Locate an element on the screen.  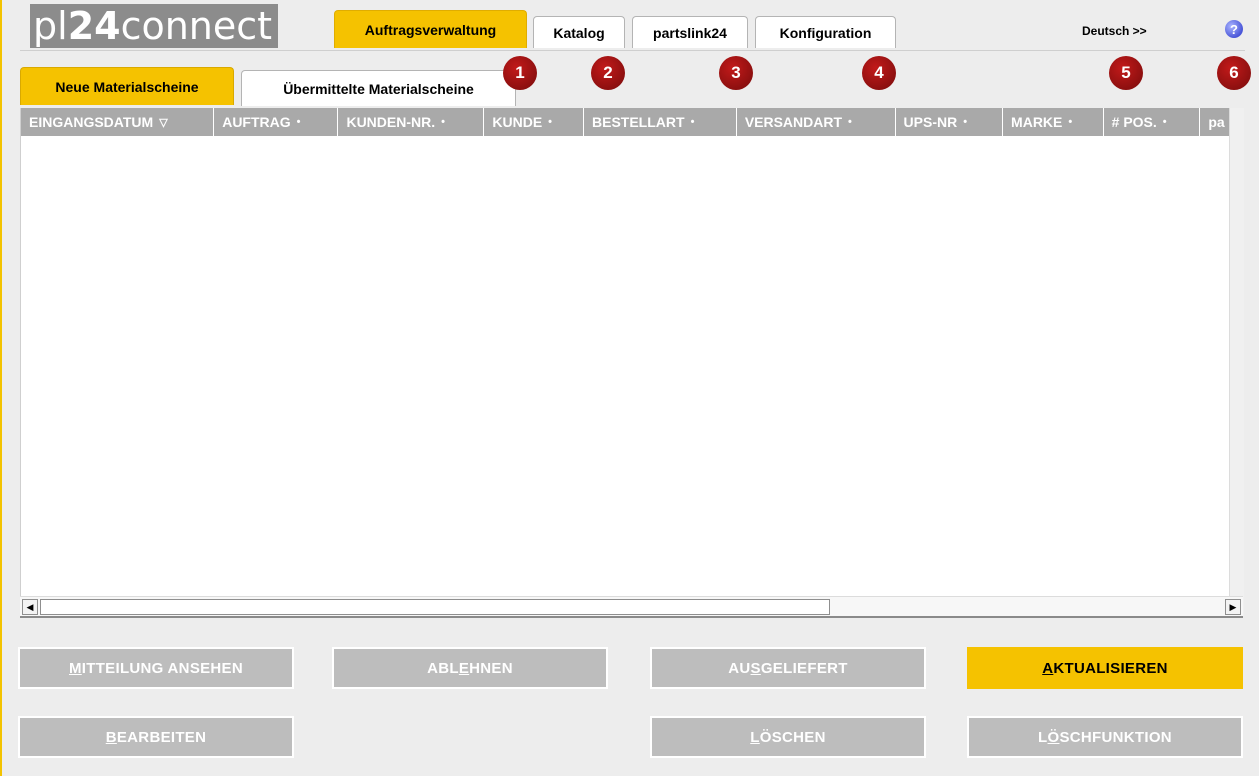
column-marke: MARKE • is located at coordinates (1053, 122).